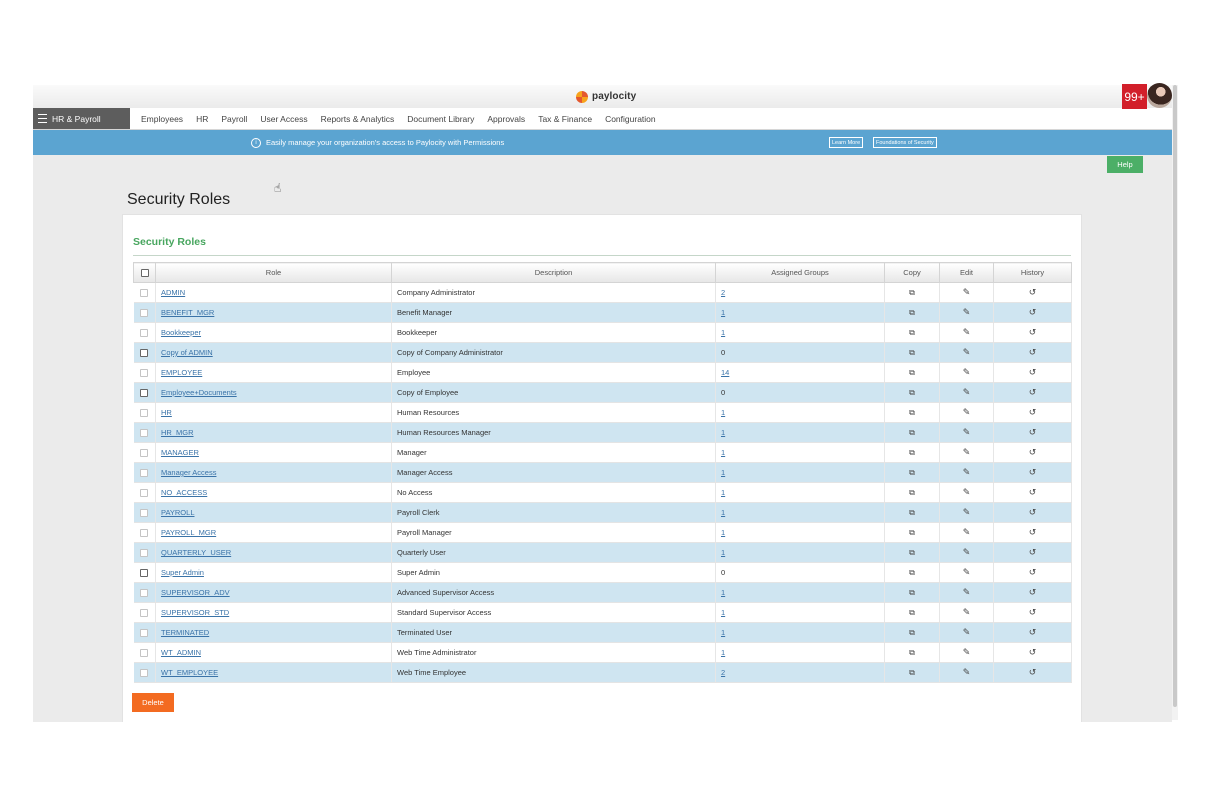 This screenshot has height=806, width=1208. What do you see at coordinates (189, 672) in the screenshot?
I see `role-link: WT_EMPLOYEE` at bounding box center [189, 672].